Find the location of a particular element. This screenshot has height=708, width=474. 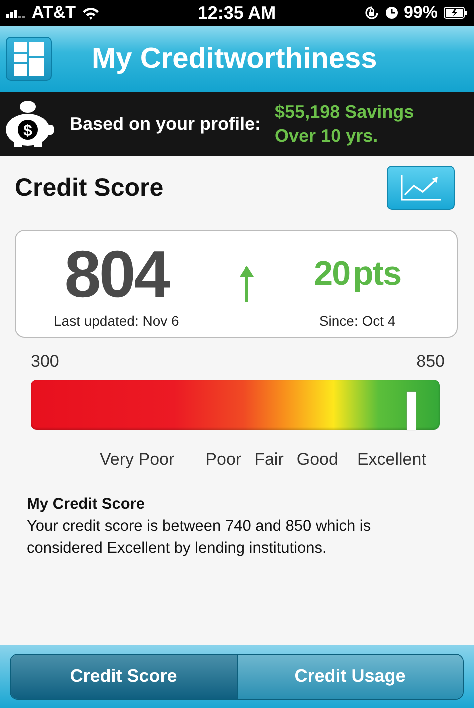

carrier-name: AT&T is located at coordinates (54, 13).